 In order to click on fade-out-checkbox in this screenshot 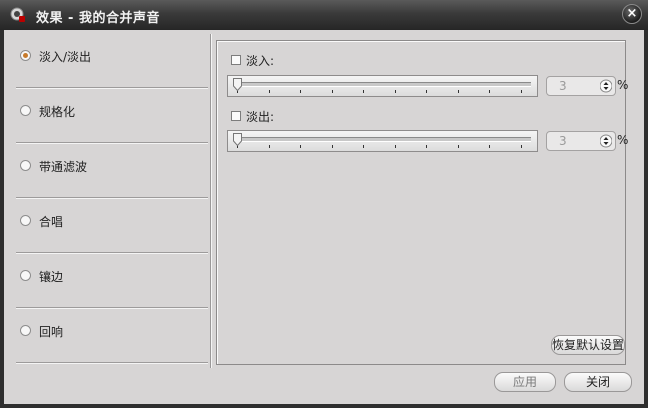, I will do `click(236, 116)`.